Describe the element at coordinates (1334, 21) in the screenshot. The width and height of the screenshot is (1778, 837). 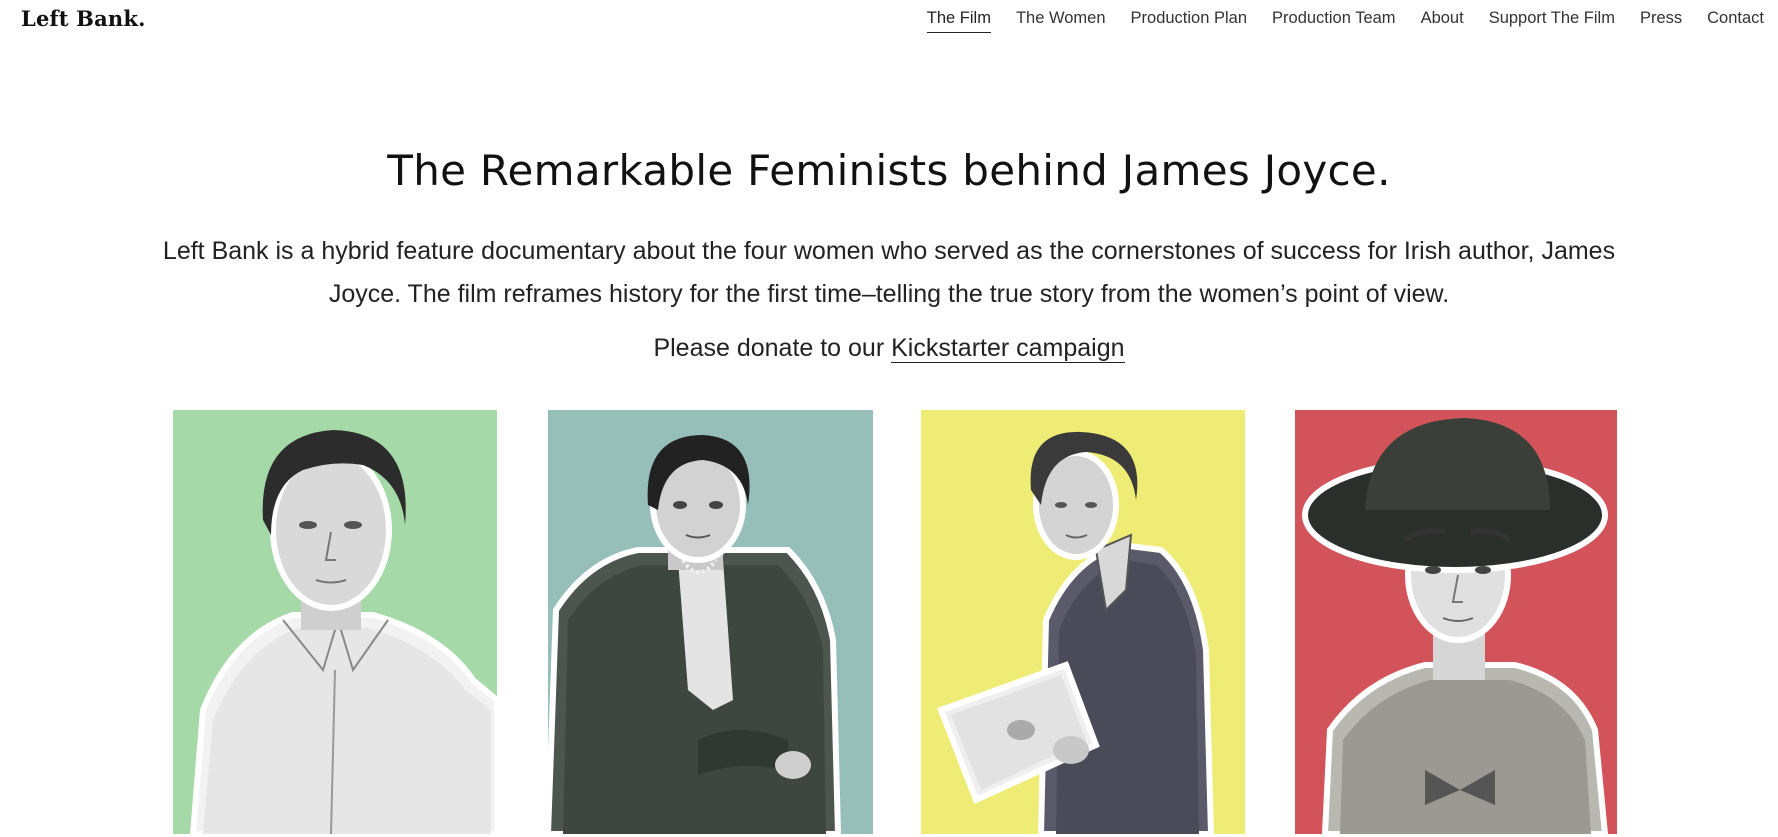
I see `nav-item-production-team: Production Team` at that location.